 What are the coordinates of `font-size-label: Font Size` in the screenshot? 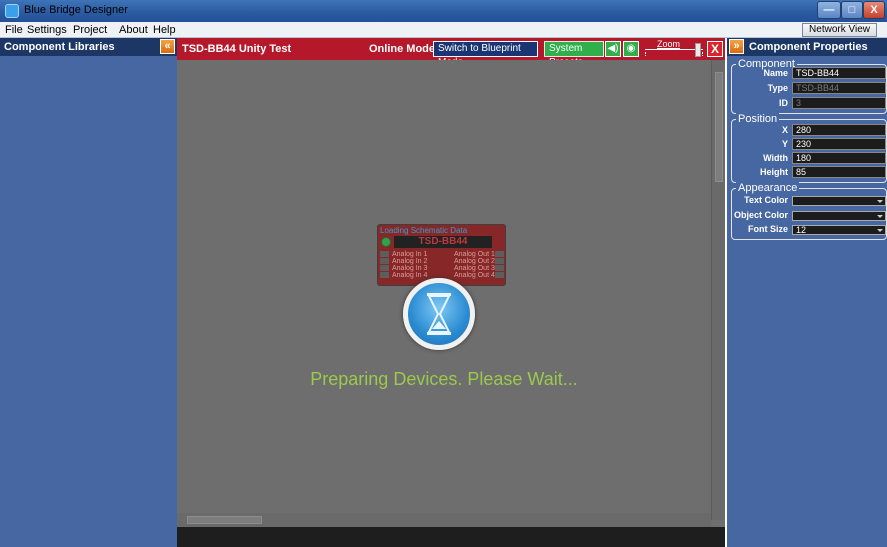 It's located at (768, 229).